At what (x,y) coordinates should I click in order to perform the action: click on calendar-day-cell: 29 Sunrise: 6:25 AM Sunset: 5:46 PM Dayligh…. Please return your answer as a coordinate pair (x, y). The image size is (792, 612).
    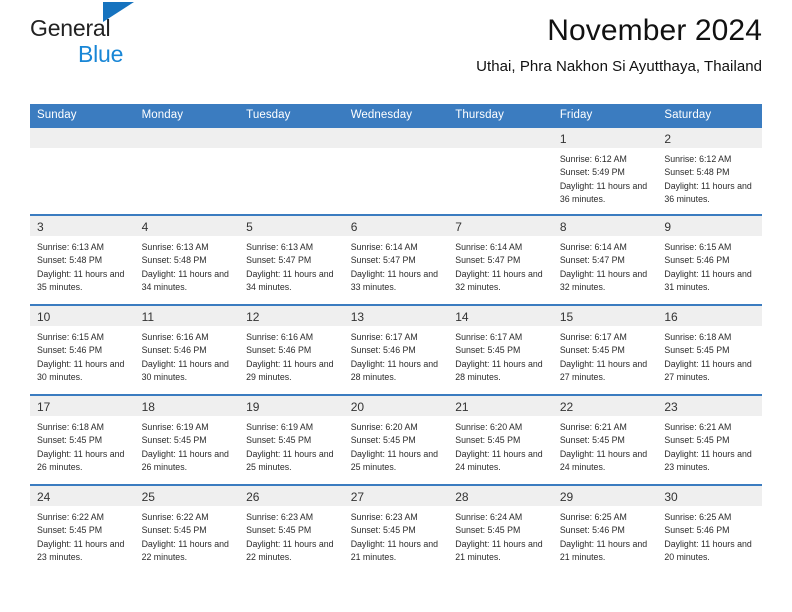
    Looking at the image, I should click on (605, 529).